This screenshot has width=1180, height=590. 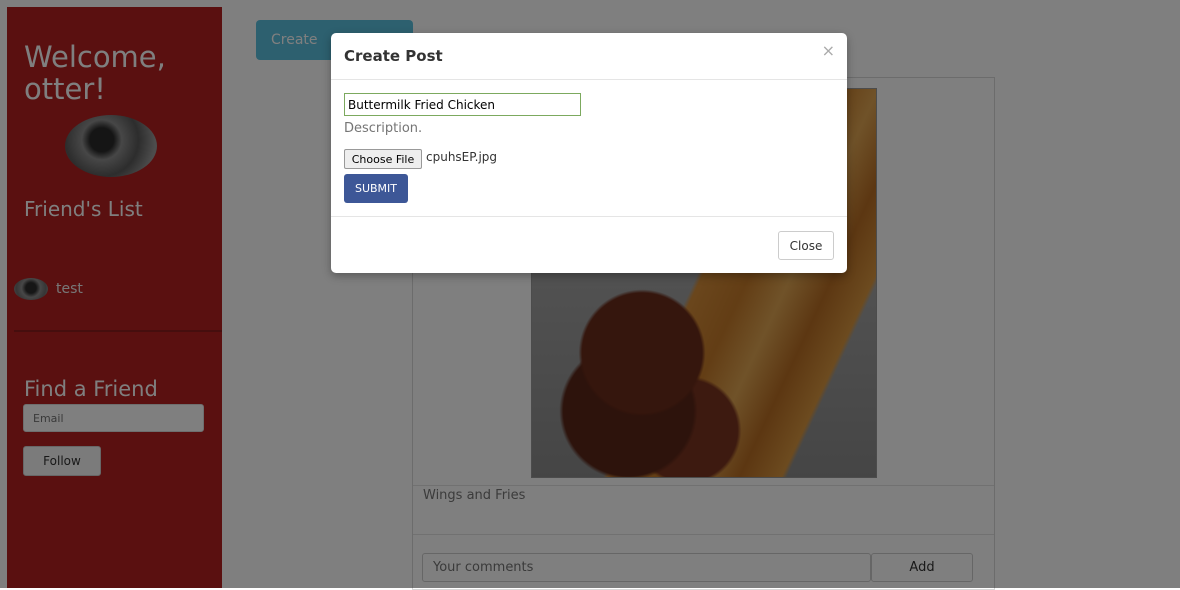 What do you see at coordinates (806, 245) in the screenshot?
I see `close-button: Close` at bounding box center [806, 245].